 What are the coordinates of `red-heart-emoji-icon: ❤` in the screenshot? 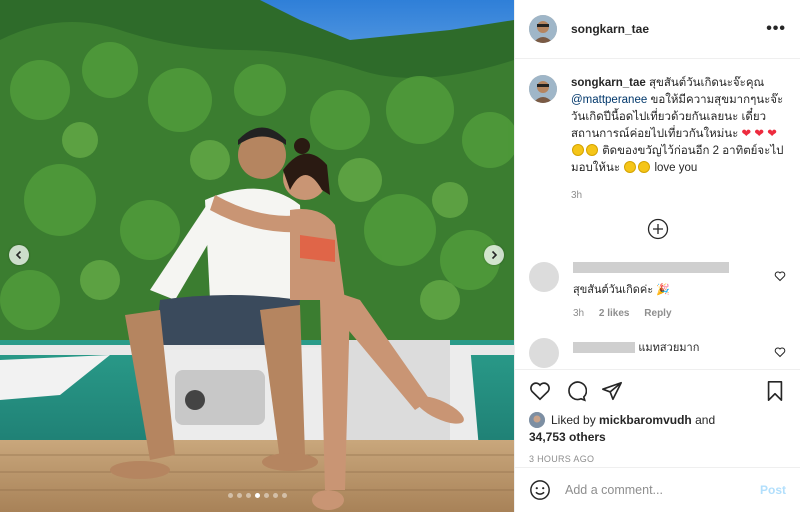 It's located at (772, 134).